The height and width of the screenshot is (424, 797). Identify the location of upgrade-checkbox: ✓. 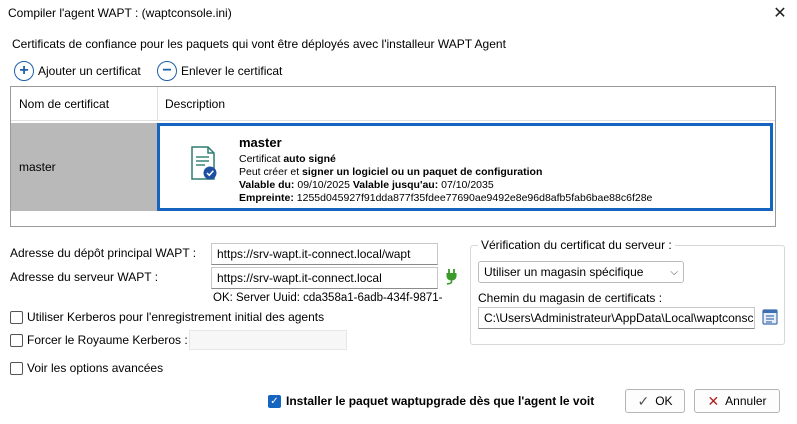
(274, 401).